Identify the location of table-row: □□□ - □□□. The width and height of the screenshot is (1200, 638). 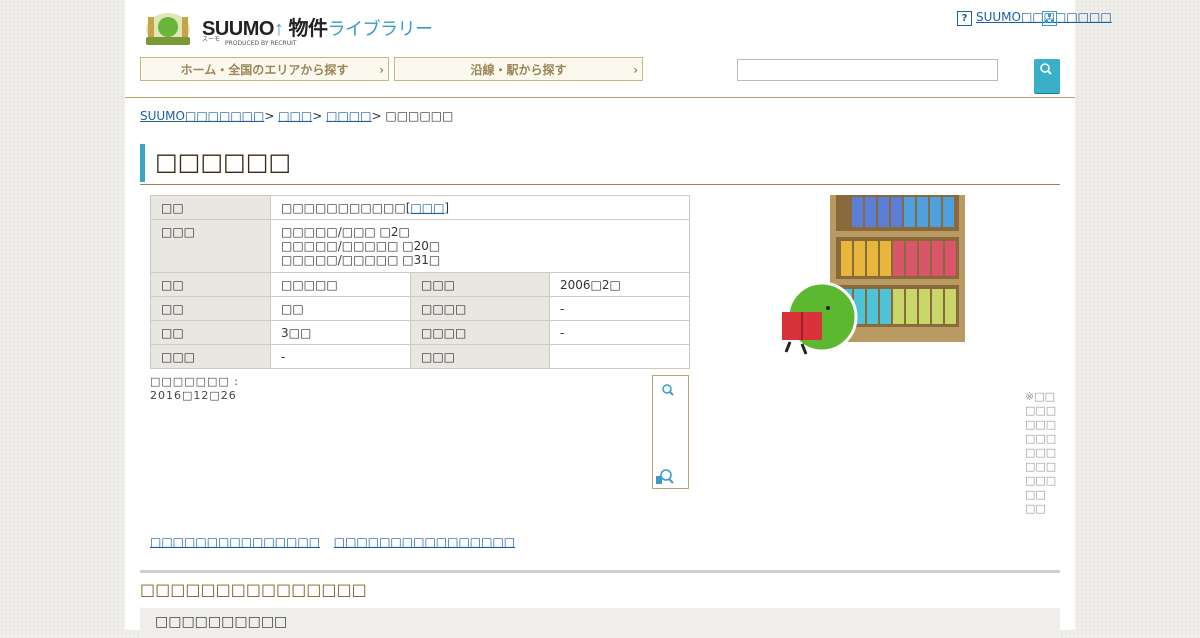
(420, 356).